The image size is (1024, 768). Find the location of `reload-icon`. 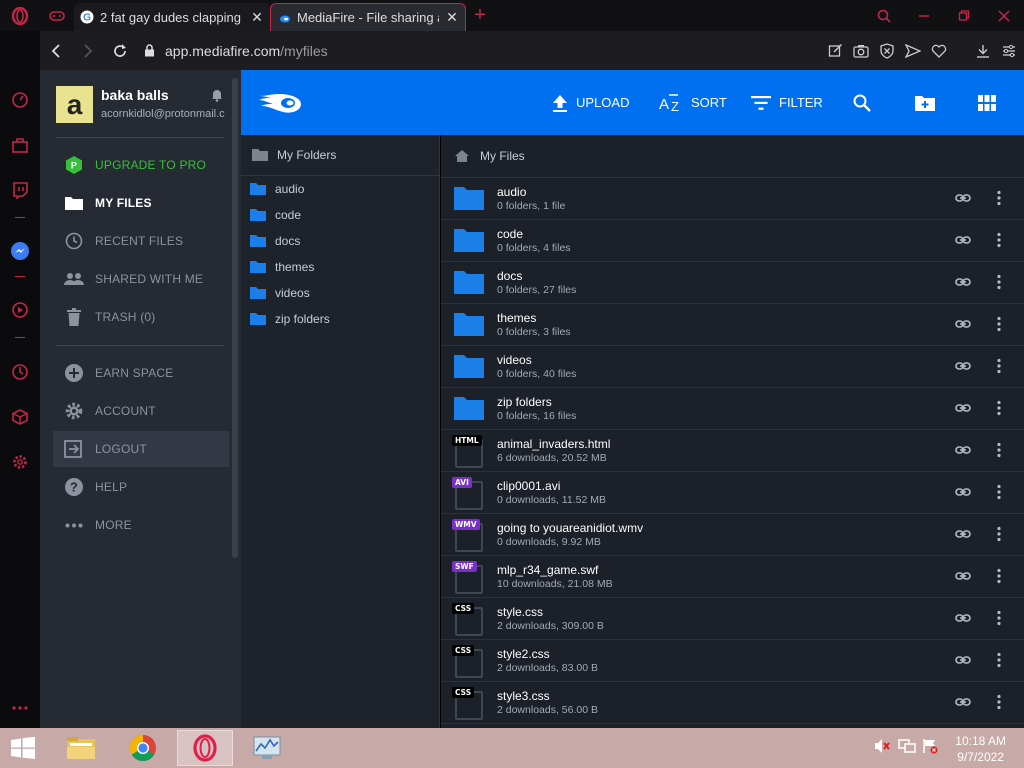

reload-icon is located at coordinates (120, 50).